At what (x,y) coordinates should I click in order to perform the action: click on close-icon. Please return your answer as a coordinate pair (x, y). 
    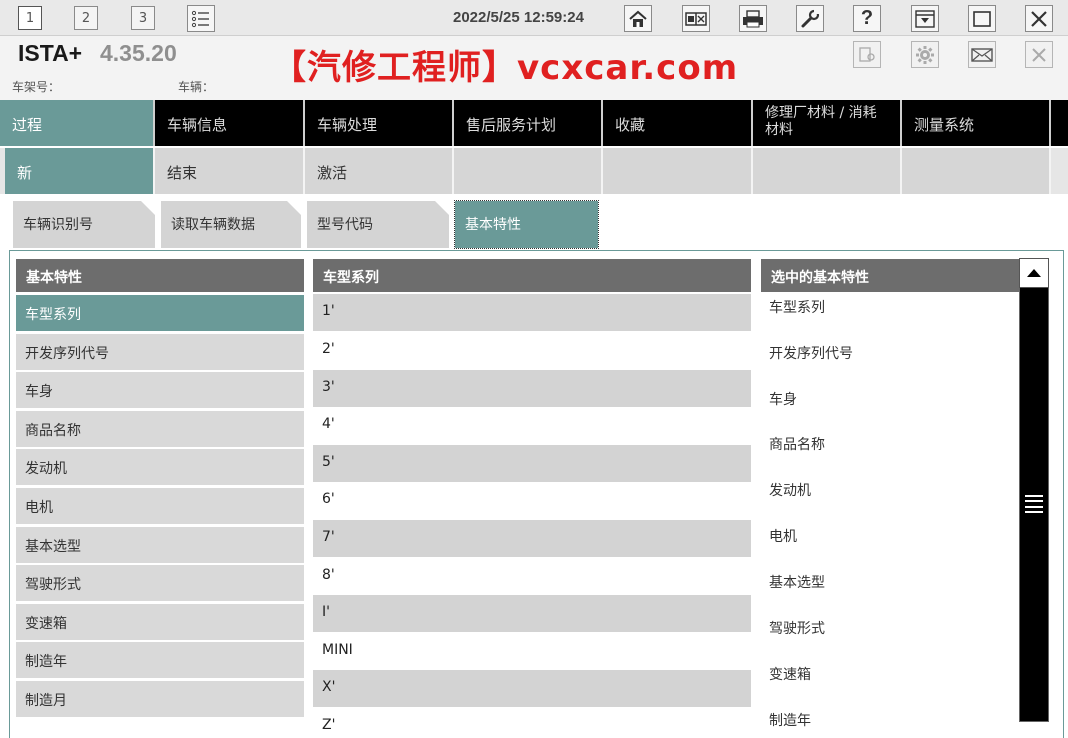
    Looking at the image, I should click on (1039, 18).